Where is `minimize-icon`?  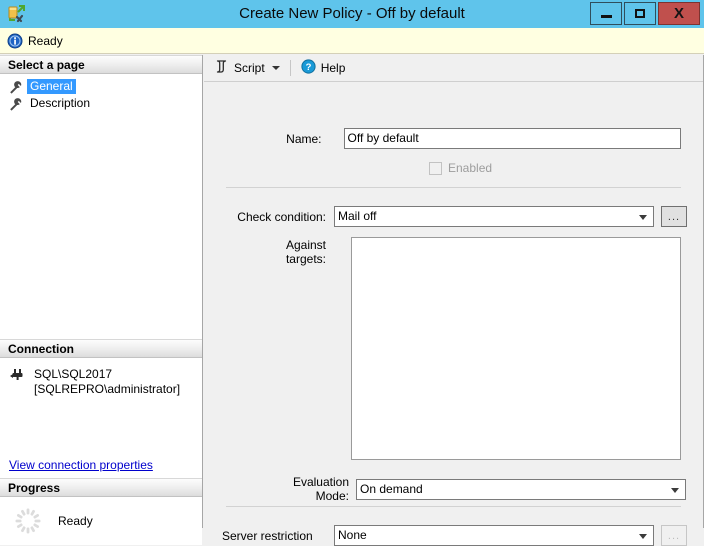
minimize-icon is located at coordinates (606, 16).